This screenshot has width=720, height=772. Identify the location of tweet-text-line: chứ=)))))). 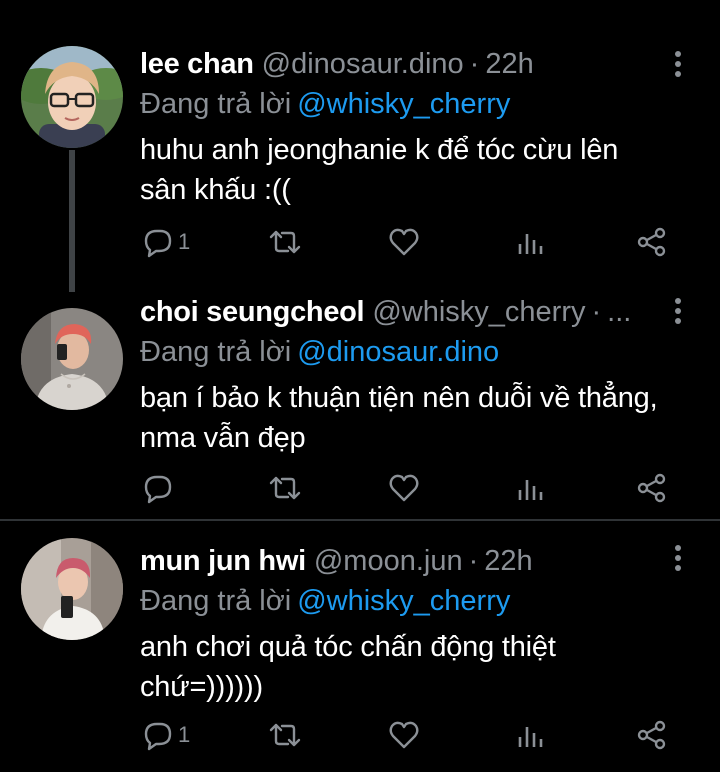
(201, 687).